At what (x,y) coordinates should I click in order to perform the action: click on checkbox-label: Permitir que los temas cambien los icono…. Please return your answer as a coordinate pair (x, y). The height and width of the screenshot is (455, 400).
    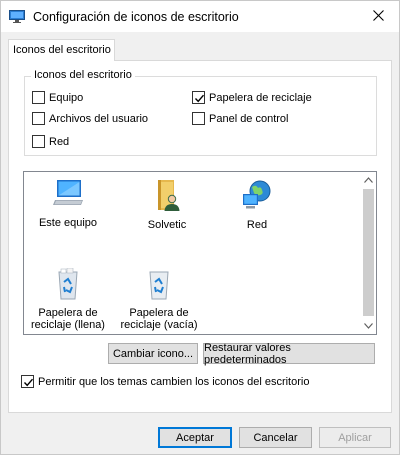
    Looking at the image, I should click on (174, 381).